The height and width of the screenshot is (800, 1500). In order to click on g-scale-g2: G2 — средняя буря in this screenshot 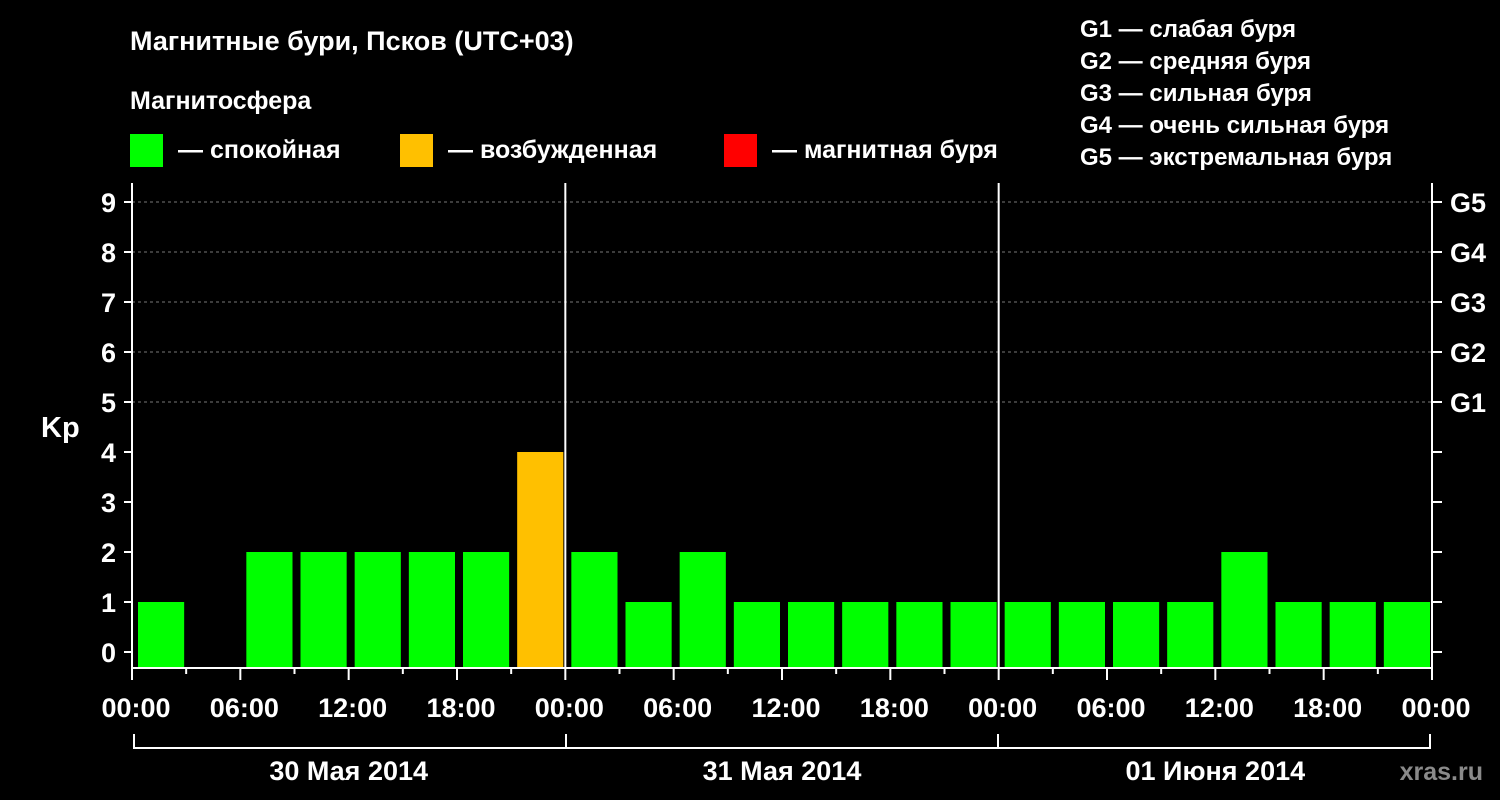, I will do `click(1195, 61)`.